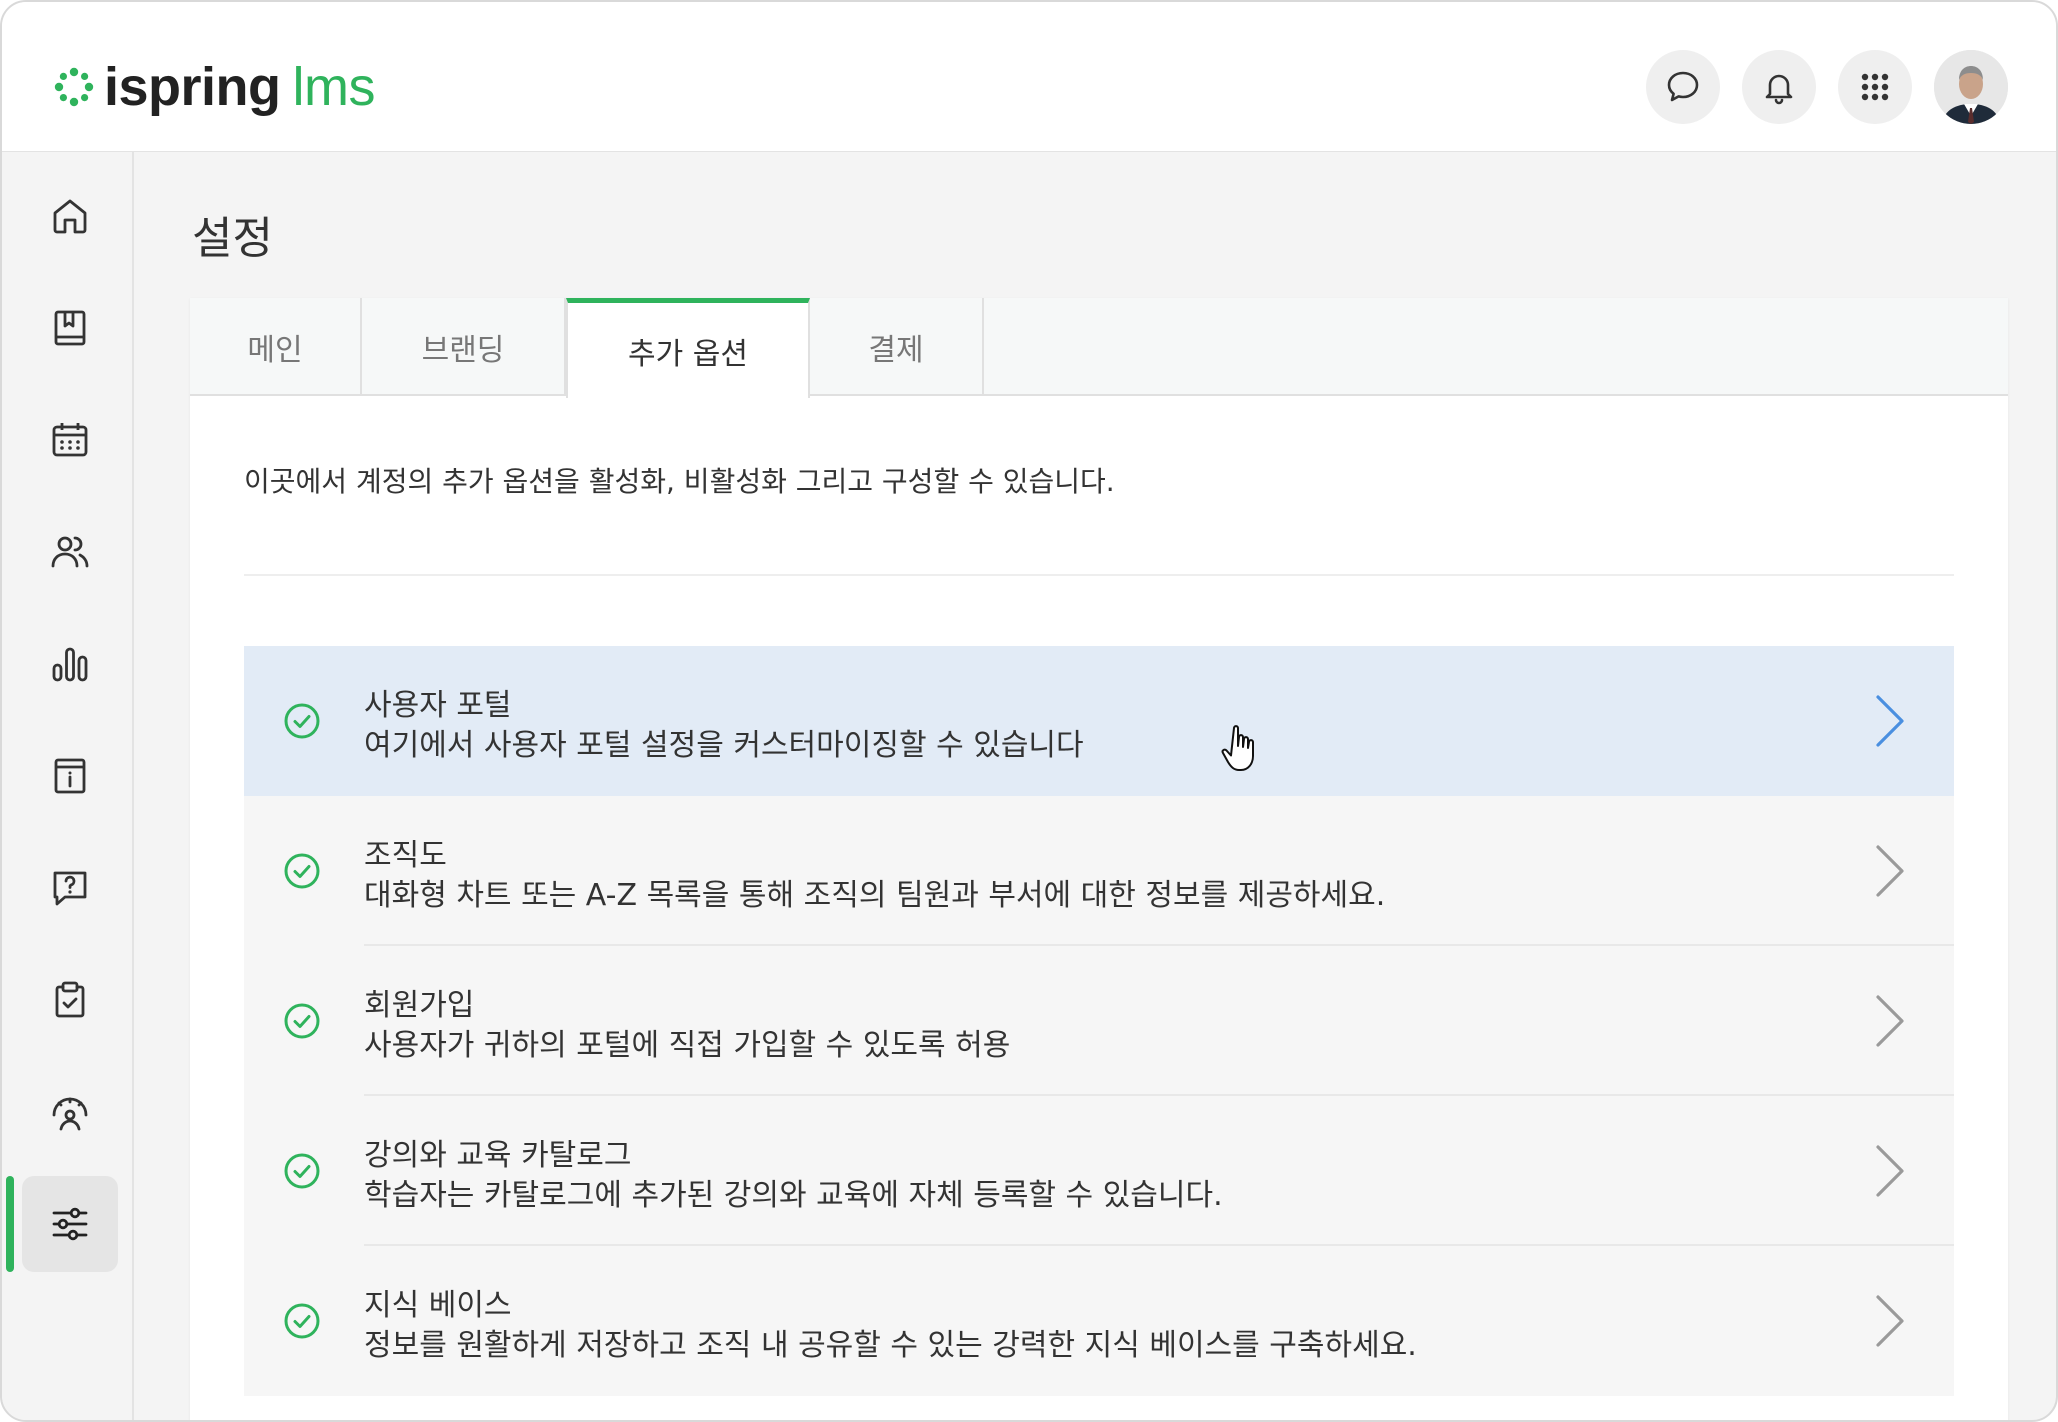 This screenshot has width=2058, height=1422. I want to click on option-title: 조직도, so click(405, 855).